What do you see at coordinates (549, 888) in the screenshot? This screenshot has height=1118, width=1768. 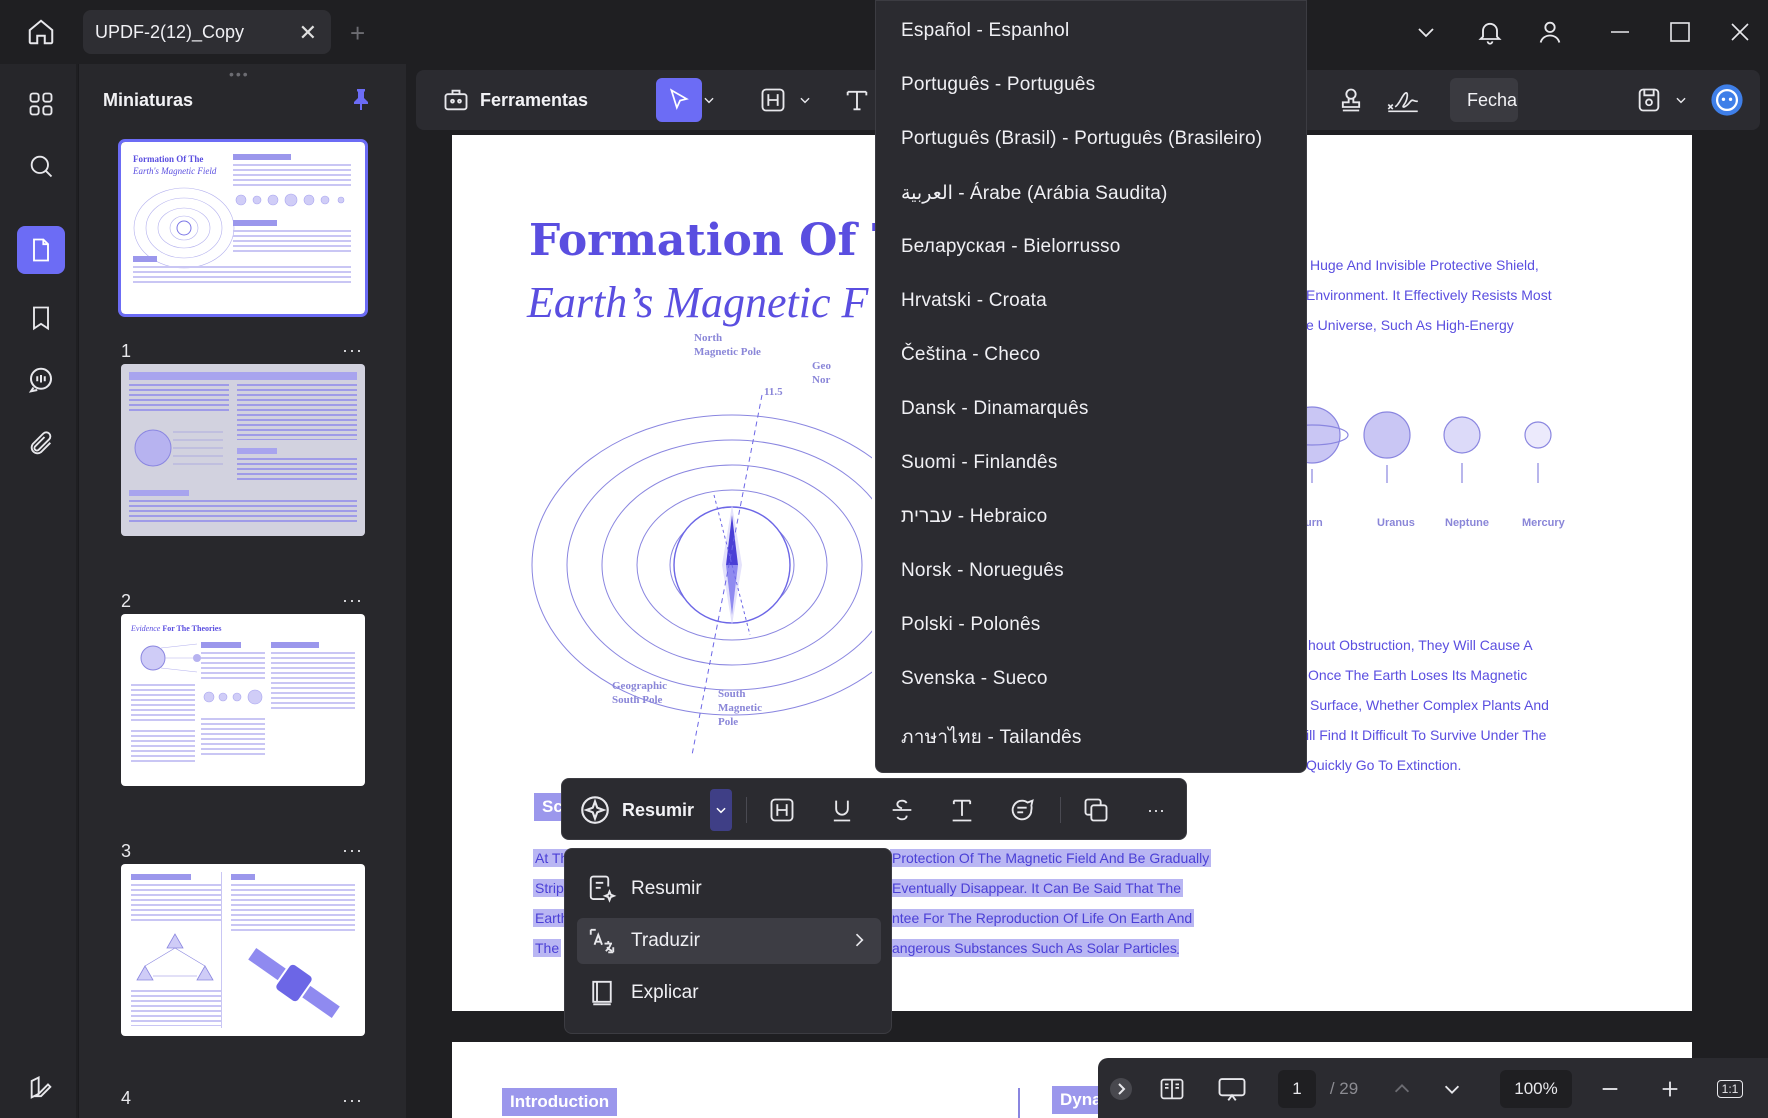 I see `selected-text-line: Strip` at bounding box center [549, 888].